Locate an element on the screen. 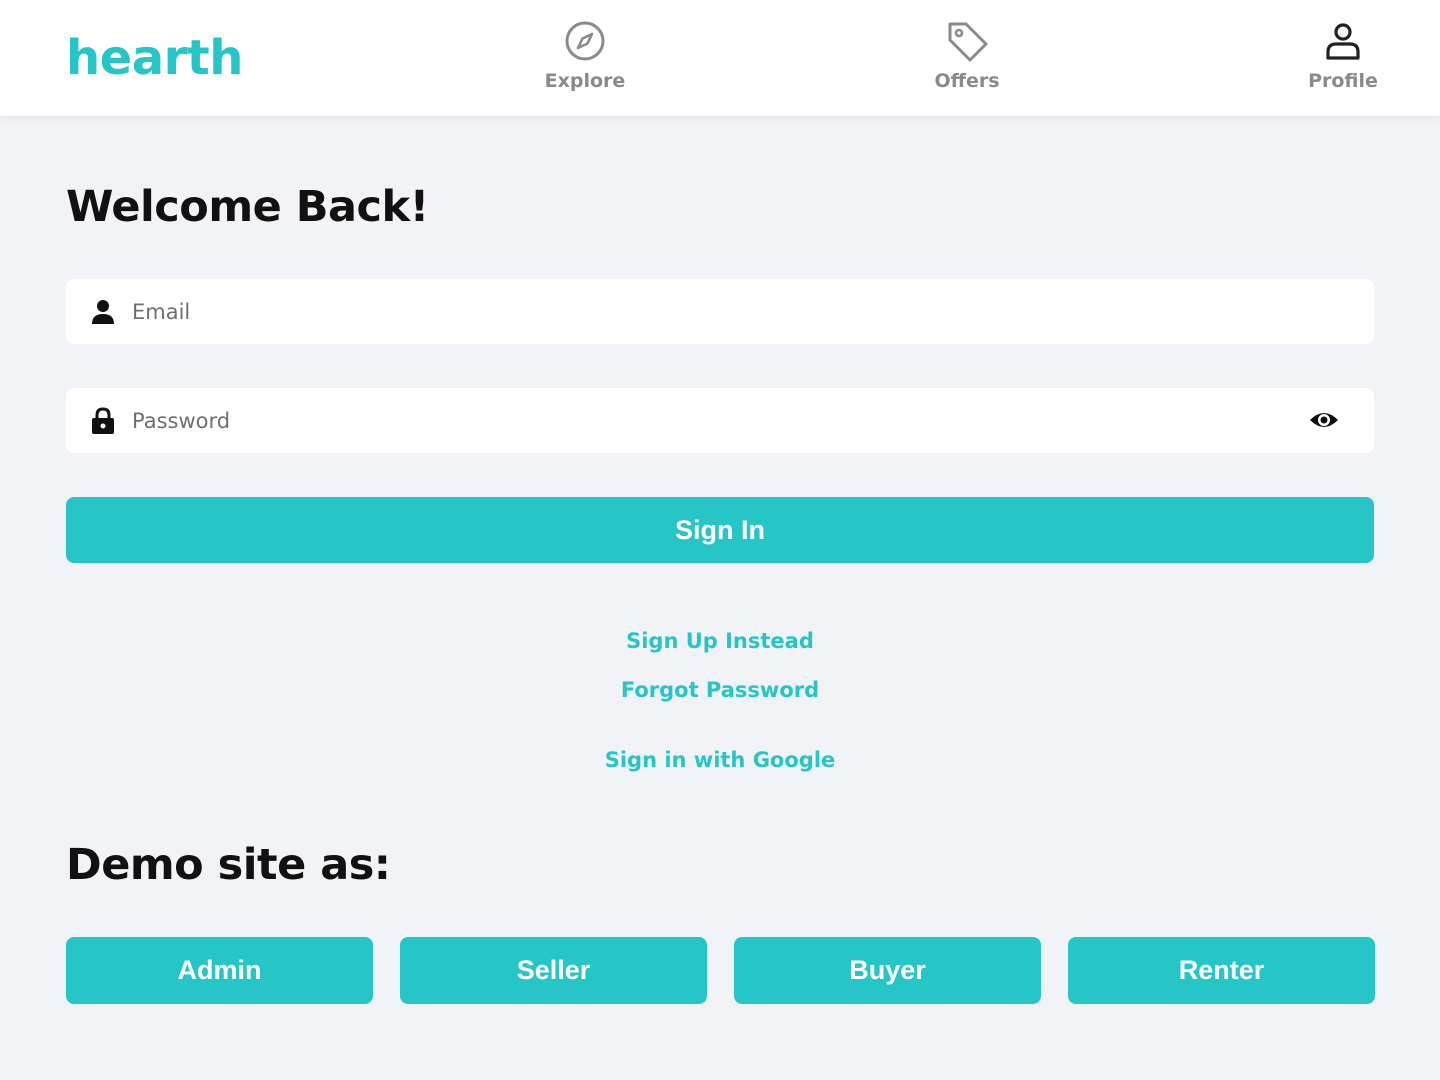  sign-in-button: Sign In is located at coordinates (720, 530).